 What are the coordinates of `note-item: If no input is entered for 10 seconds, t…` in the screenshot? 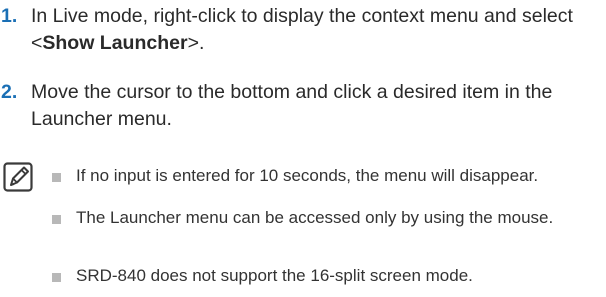 It's located at (307, 175).